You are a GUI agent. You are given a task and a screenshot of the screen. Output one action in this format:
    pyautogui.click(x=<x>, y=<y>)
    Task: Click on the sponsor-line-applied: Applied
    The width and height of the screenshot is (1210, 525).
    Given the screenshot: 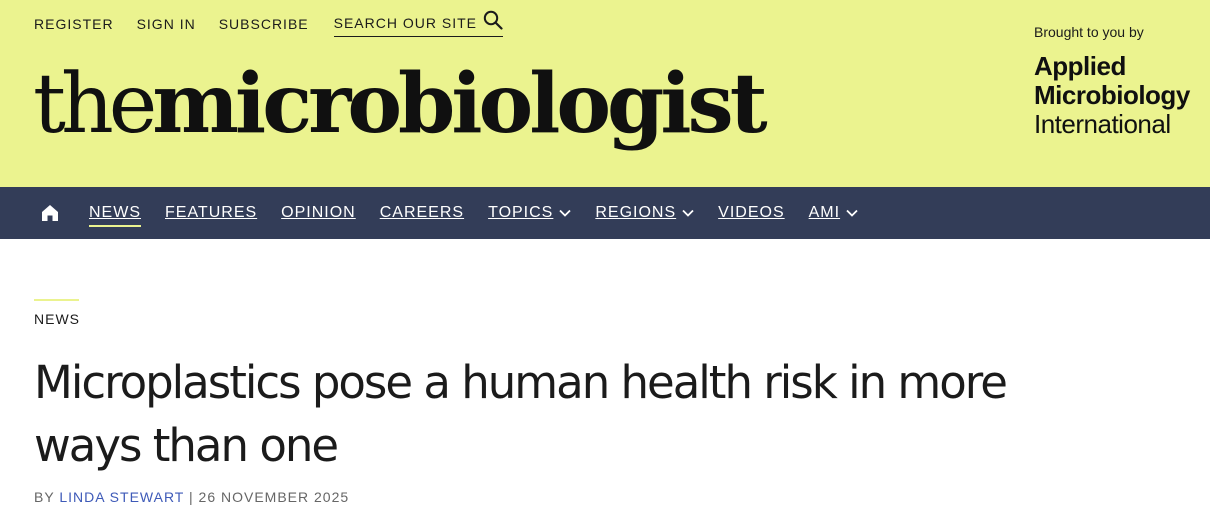 What is the action you would take?
    pyautogui.click(x=1080, y=66)
    